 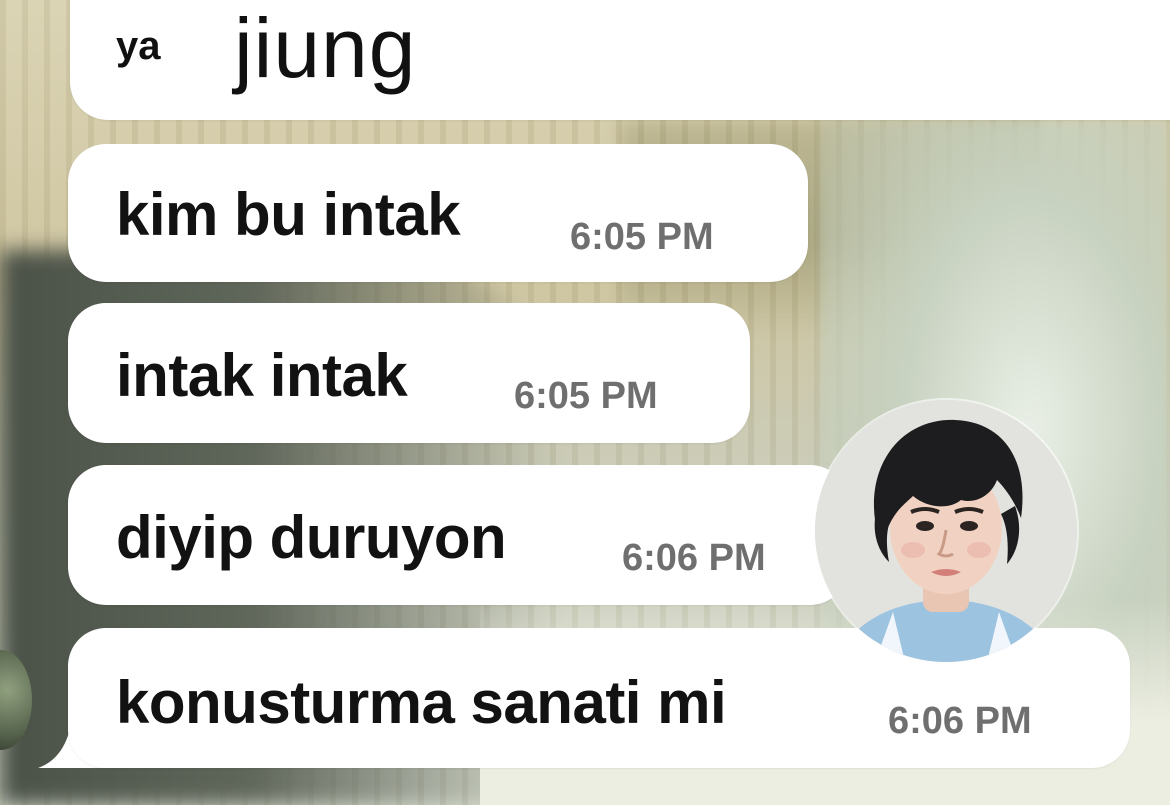 What do you see at coordinates (421, 702) in the screenshot?
I see `message-text: konusturma sanati mi` at bounding box center [421, 702].